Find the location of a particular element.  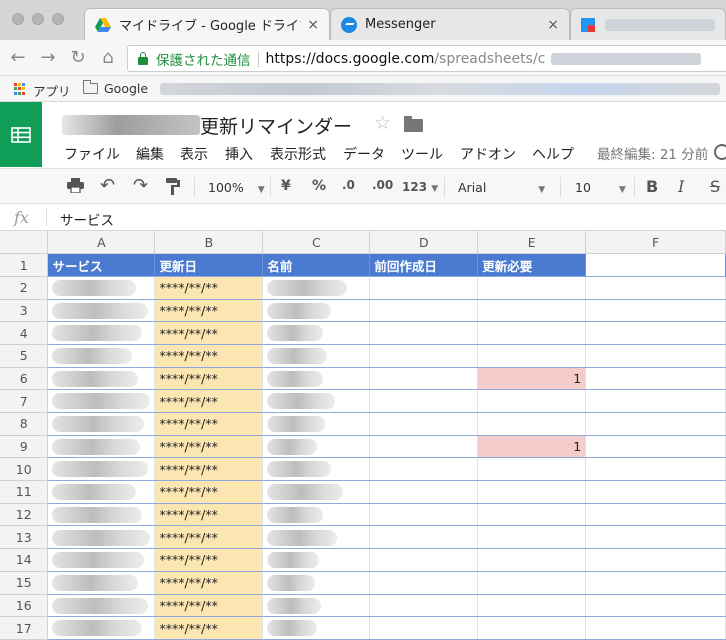

menu-edit: 編集 is located at coordinates (150, 154).